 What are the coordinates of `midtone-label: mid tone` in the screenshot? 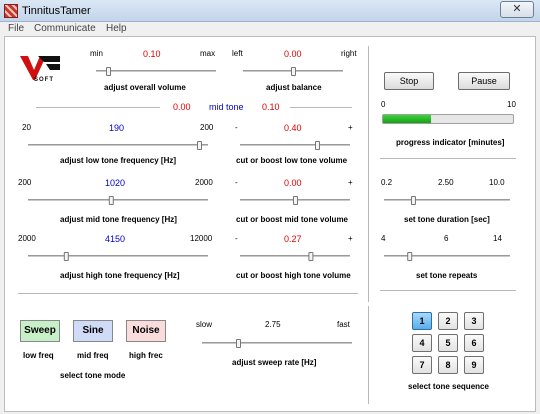 It's located at (226, 107).